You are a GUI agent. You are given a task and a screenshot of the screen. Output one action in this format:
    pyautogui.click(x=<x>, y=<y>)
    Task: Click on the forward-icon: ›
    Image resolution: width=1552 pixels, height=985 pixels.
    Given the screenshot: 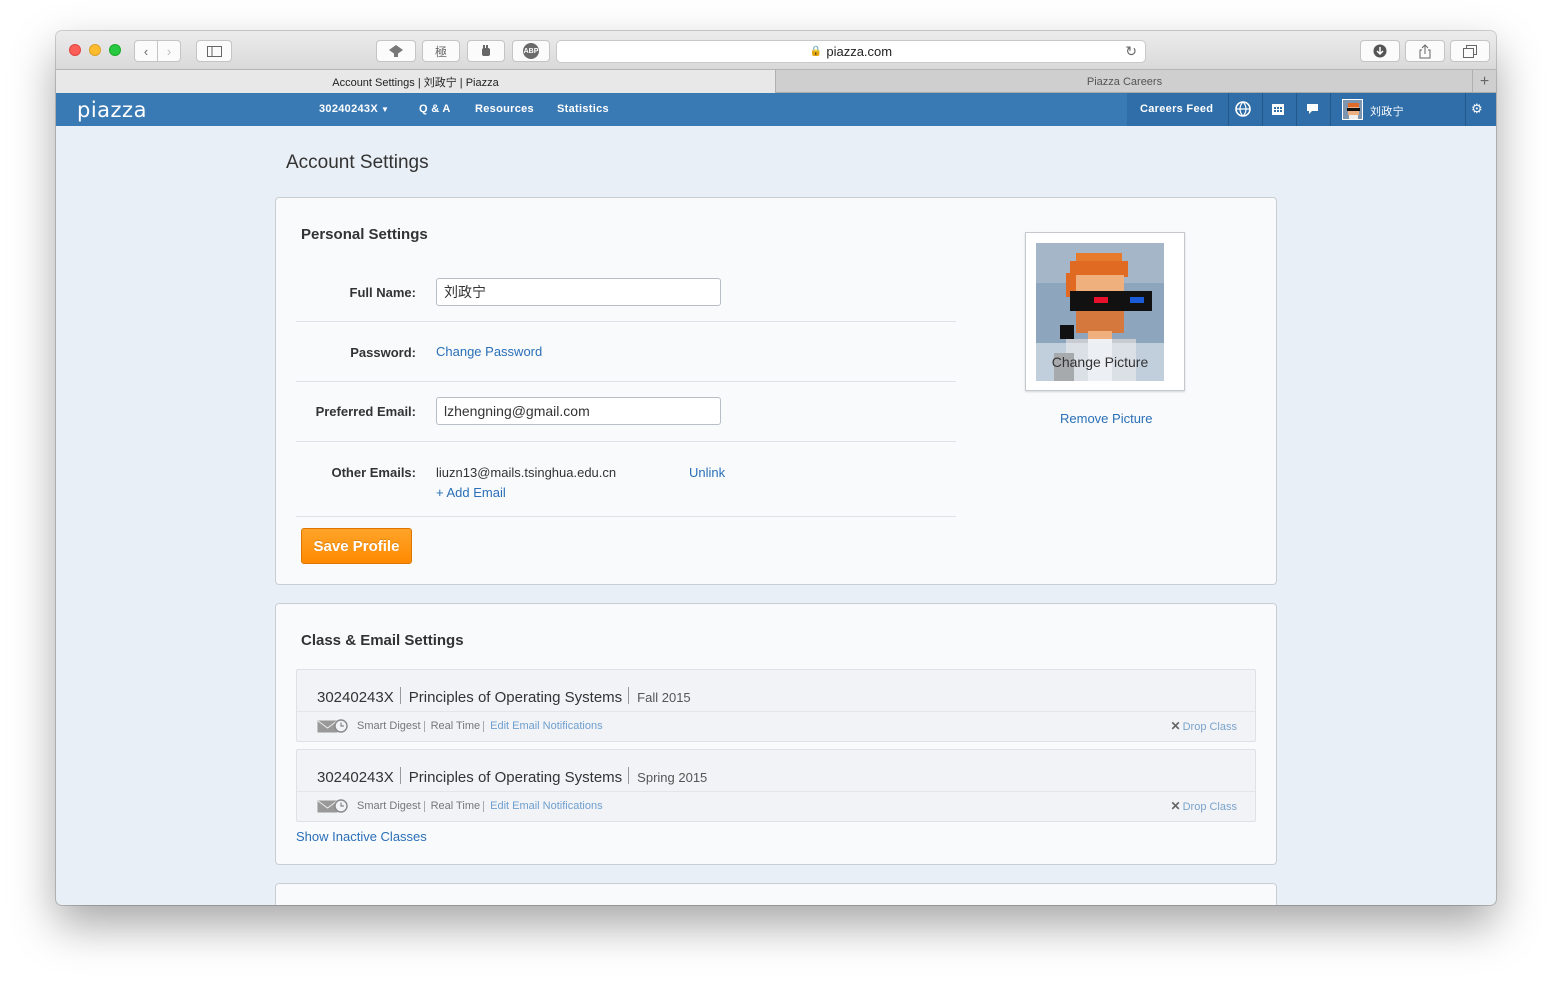 What is the action you would take?
    pyautogui.click(x=169, y=51)
    